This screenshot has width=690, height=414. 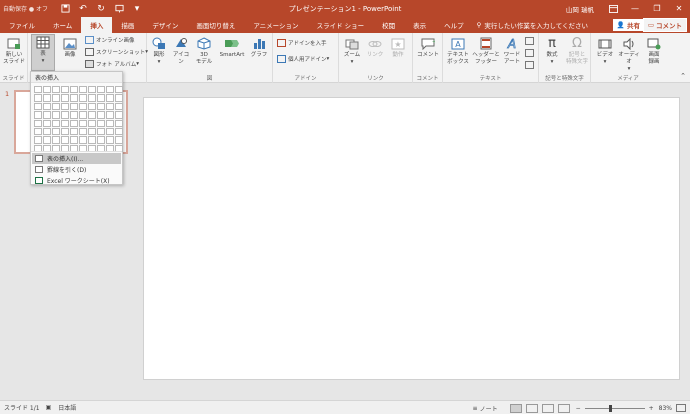 What do you see at coordinates (605, 51) in the screenshot?
I see `video-button: ビデオ ▾` at bounding box center [605, 51].